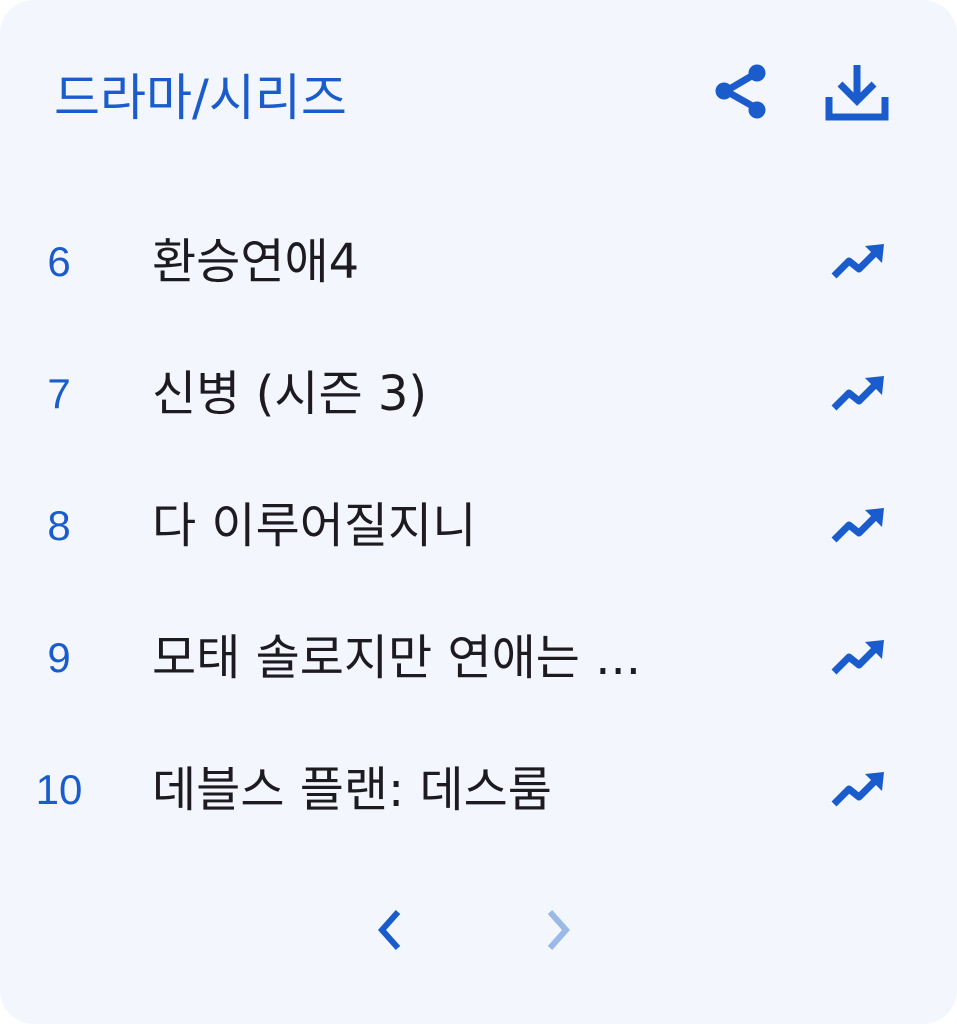  Describe the element at coordinates (352, 790) in the screenshot. I see `item-title: 데블스 플랜: 데스룸` at that location.